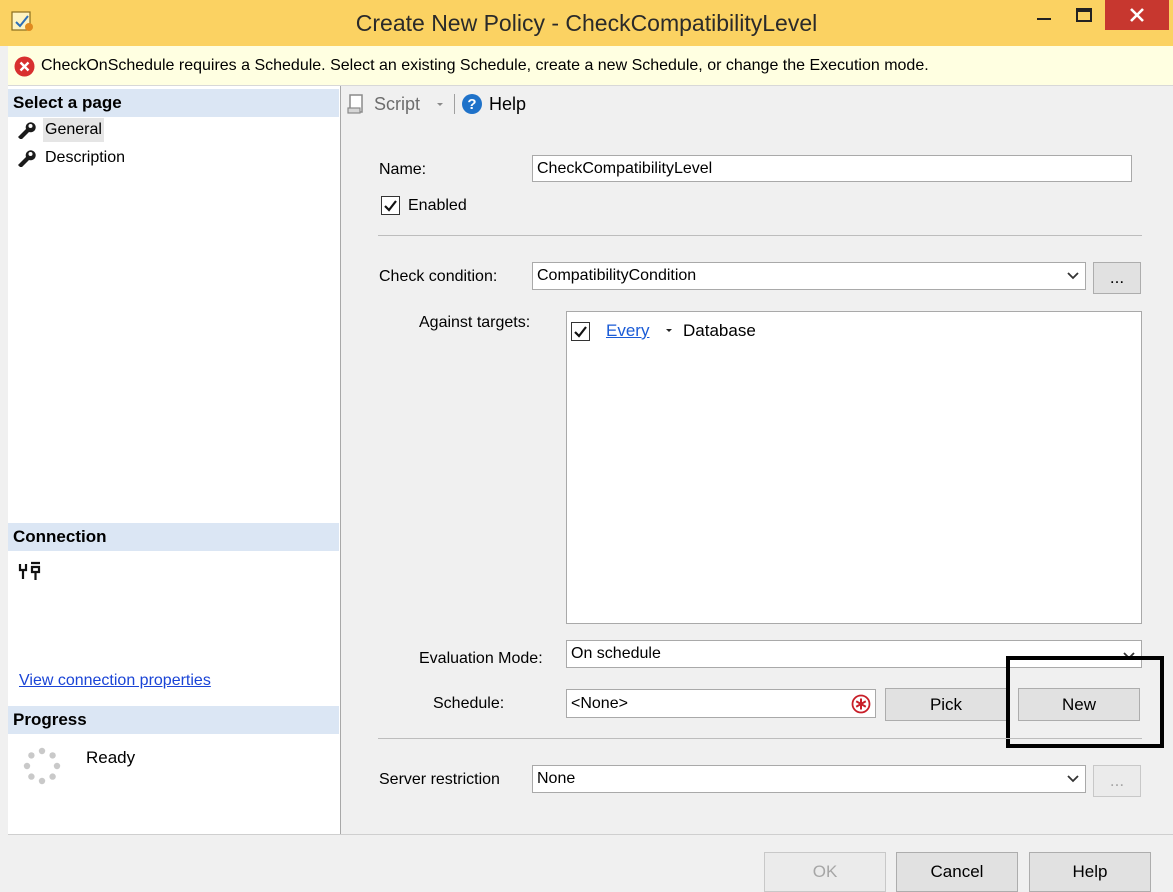 This screenshot has width=1173, height=892. I want to click on maximize-icon, so click(1084, 15).